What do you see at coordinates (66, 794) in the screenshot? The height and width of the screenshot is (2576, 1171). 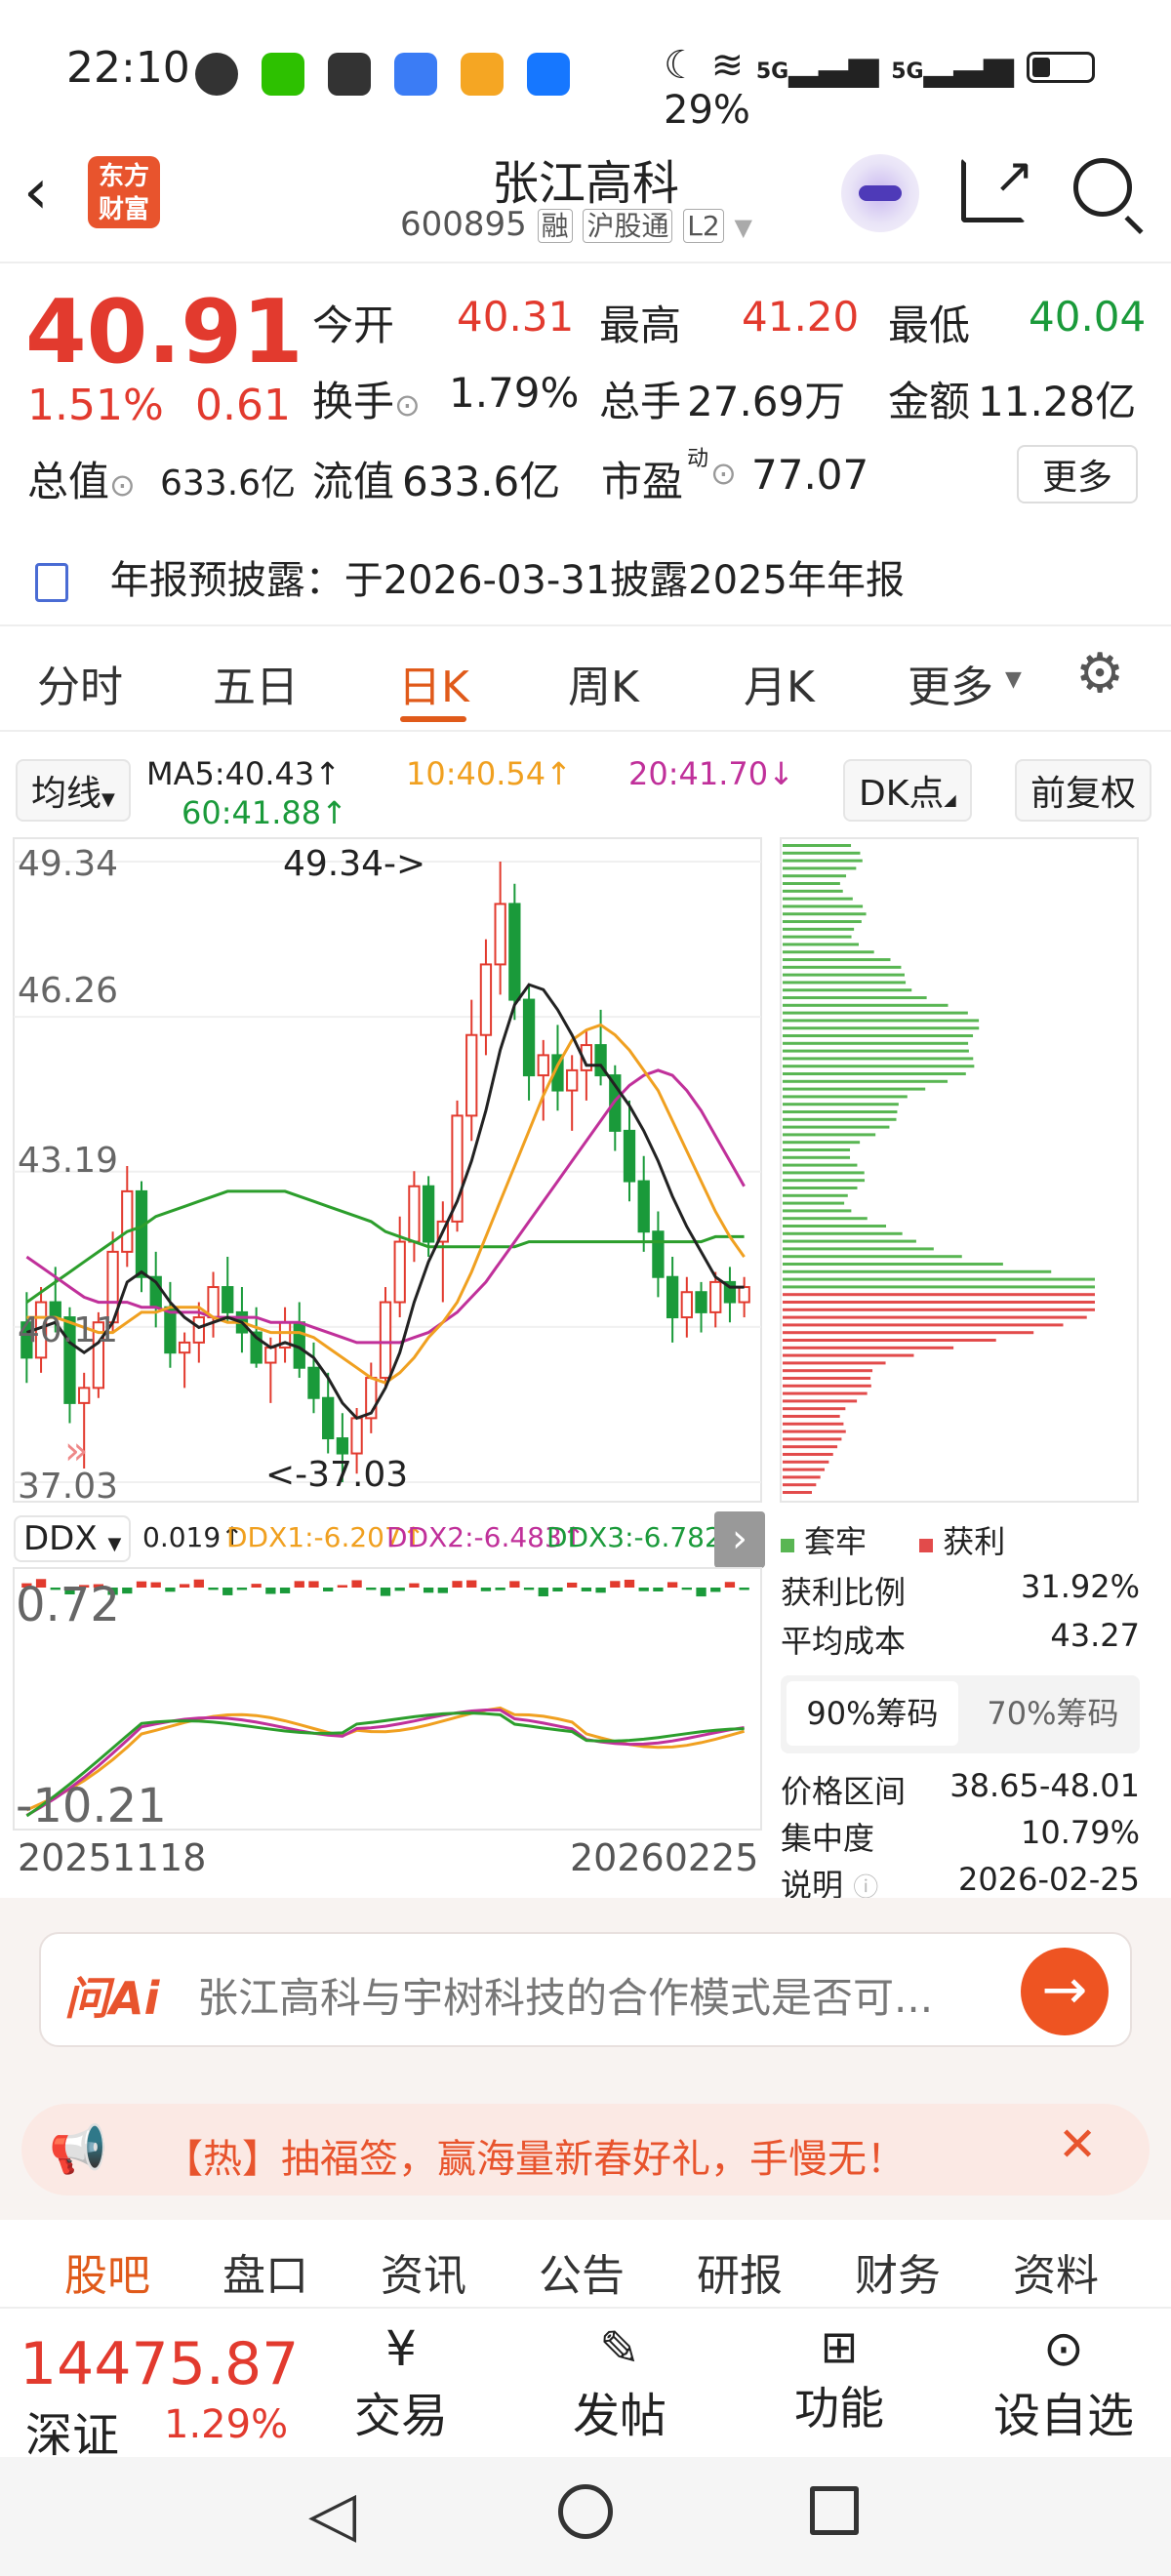 I see `indicator-label: 均线` at bounding box center [66, 794].